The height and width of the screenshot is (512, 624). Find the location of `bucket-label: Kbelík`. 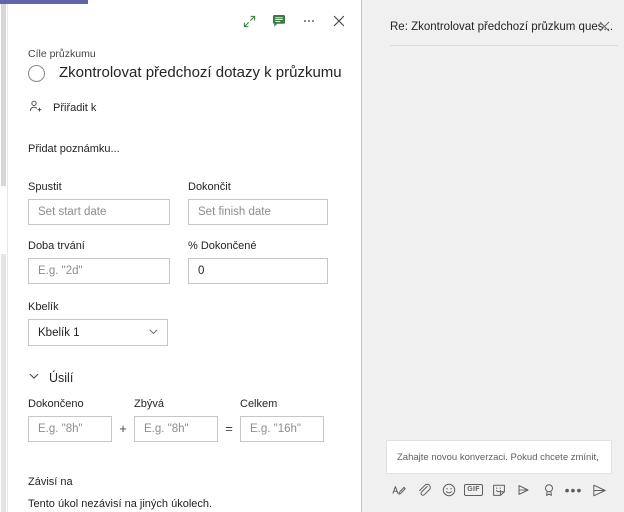

bucket-label: Kbelík is located at coordinates (43, 307).